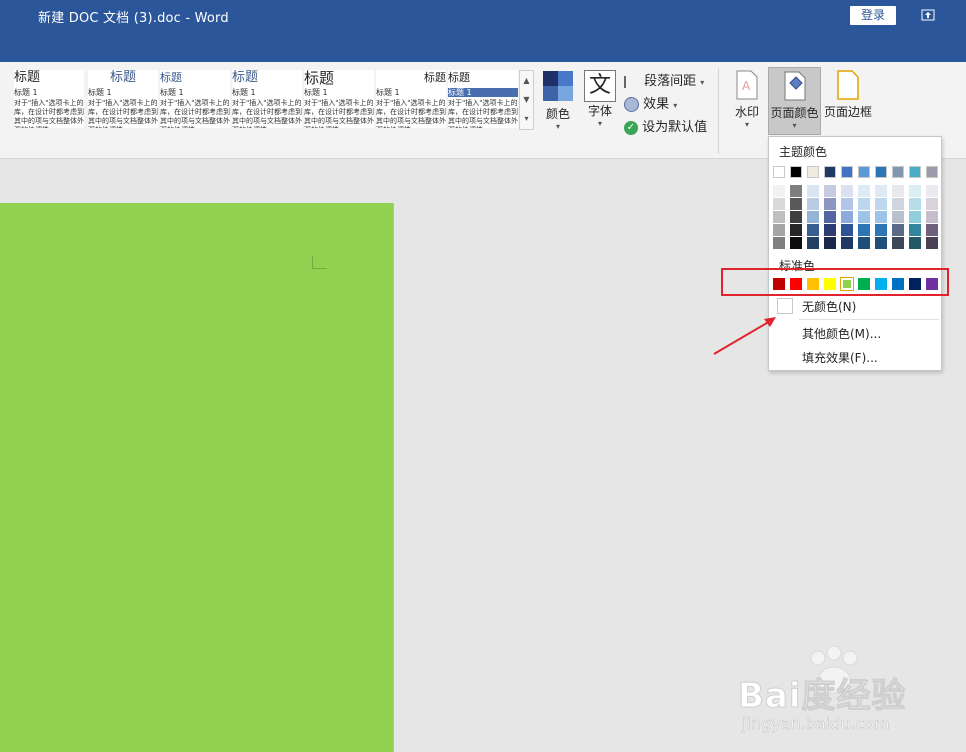  What do you see at coordinates (843, 691) in the screenshot?
I see `baidu-watermark: Bai度经验 jingyan.baidu.com` at bounding box center [843, 691].